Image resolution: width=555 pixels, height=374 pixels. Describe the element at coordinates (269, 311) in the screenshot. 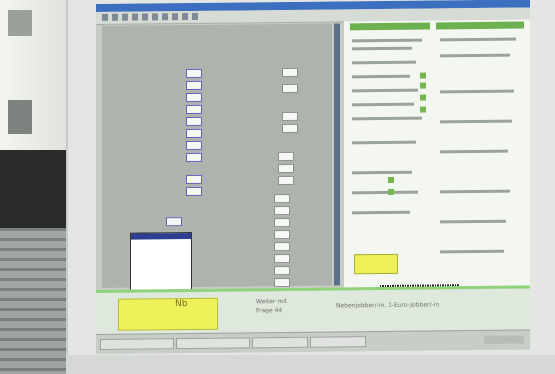

I see `question-ref-label: Frage 44` at that location.